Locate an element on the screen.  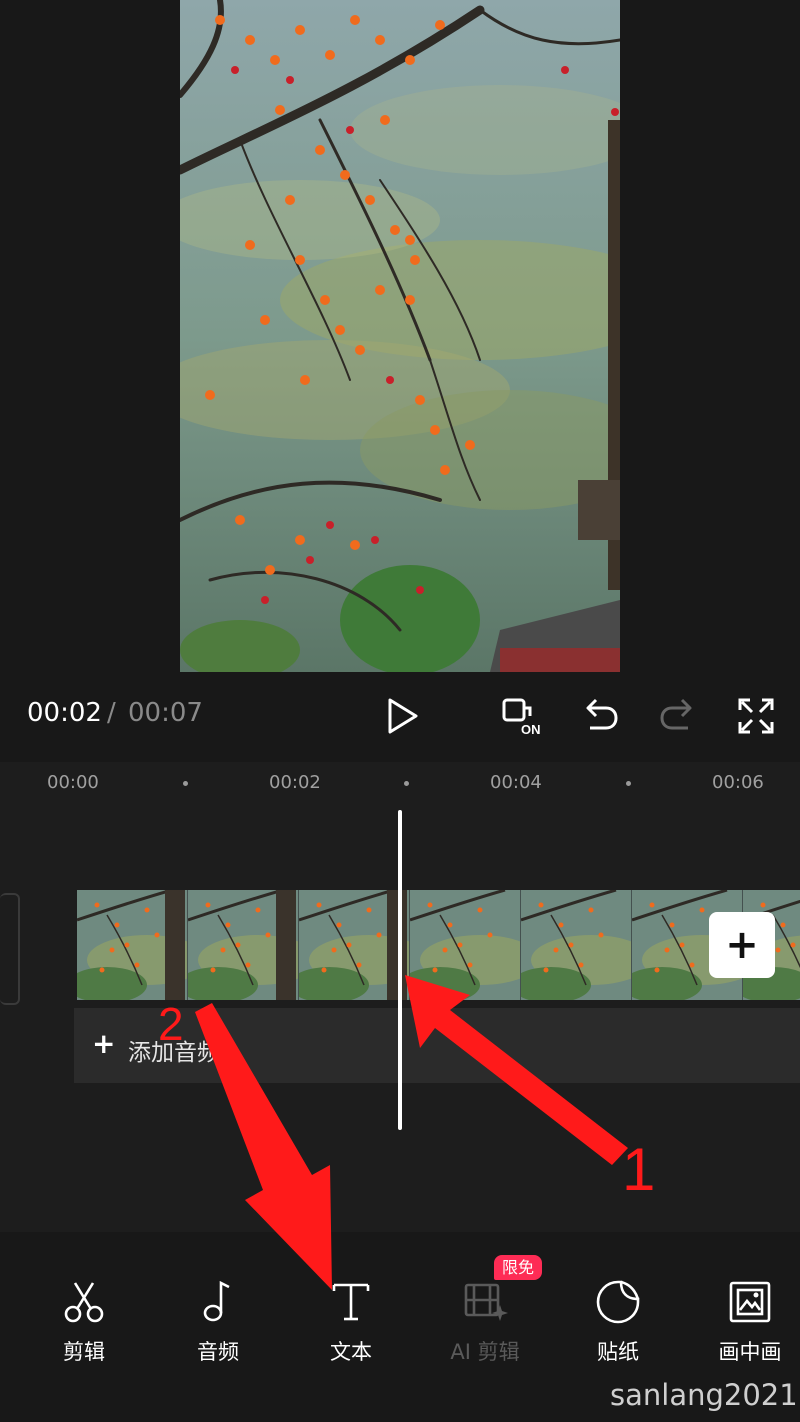
tool-sticker: 贴纸 is located at coordinates (618, 1319).